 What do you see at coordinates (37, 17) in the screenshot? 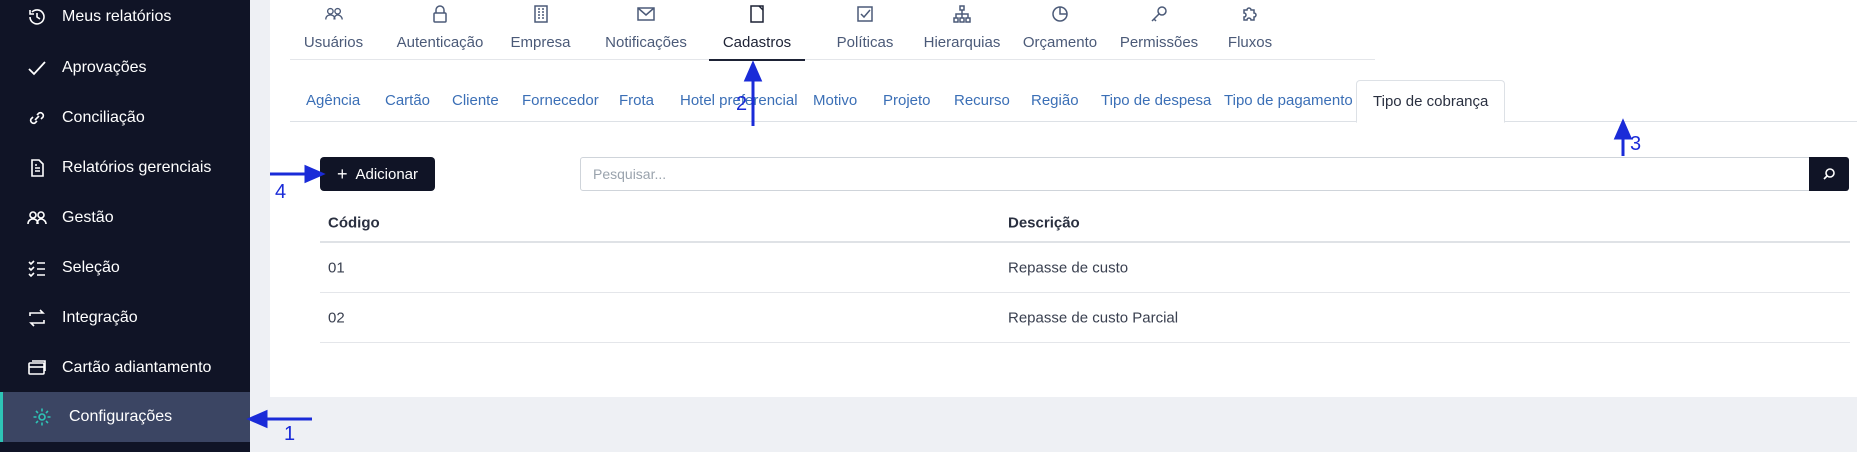
I see `history-icon` at bounding box center [37, 17].